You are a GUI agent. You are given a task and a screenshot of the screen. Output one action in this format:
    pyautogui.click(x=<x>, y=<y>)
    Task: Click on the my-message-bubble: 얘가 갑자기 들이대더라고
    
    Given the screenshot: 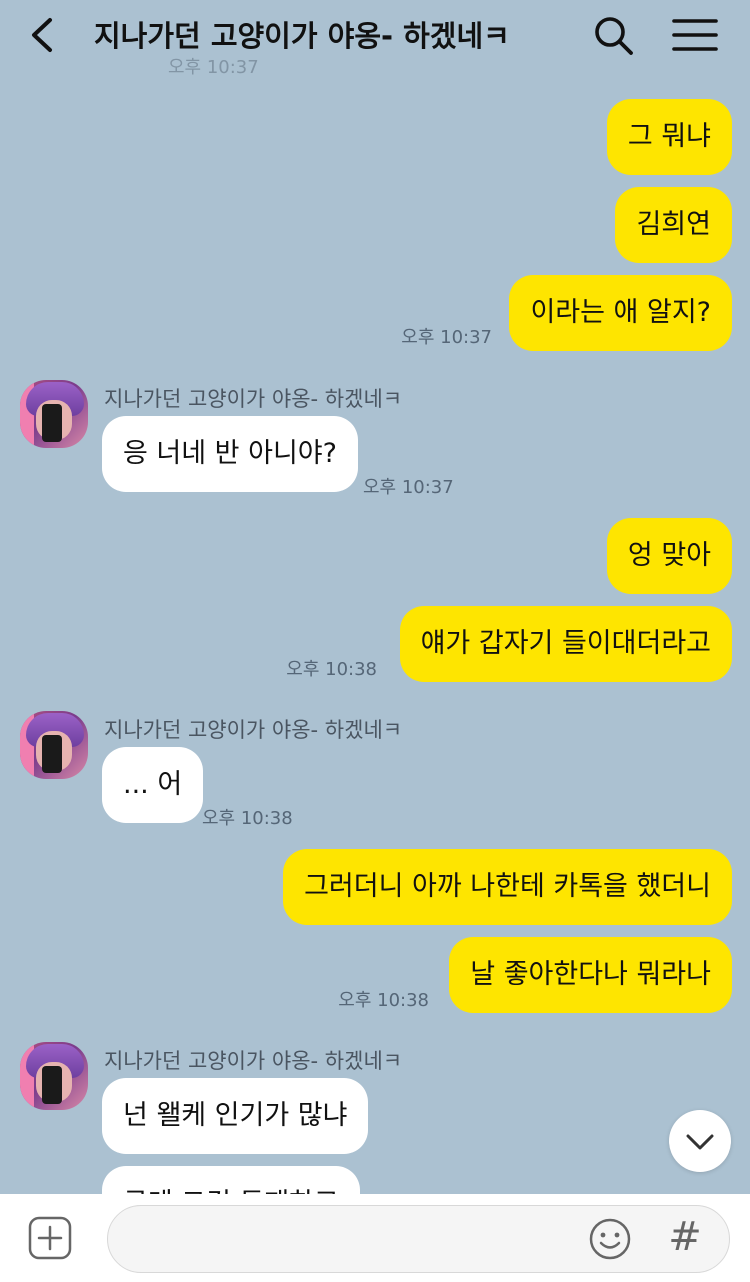 What is the action you would take?
    pyautogui.click(x=565, y=644)
    